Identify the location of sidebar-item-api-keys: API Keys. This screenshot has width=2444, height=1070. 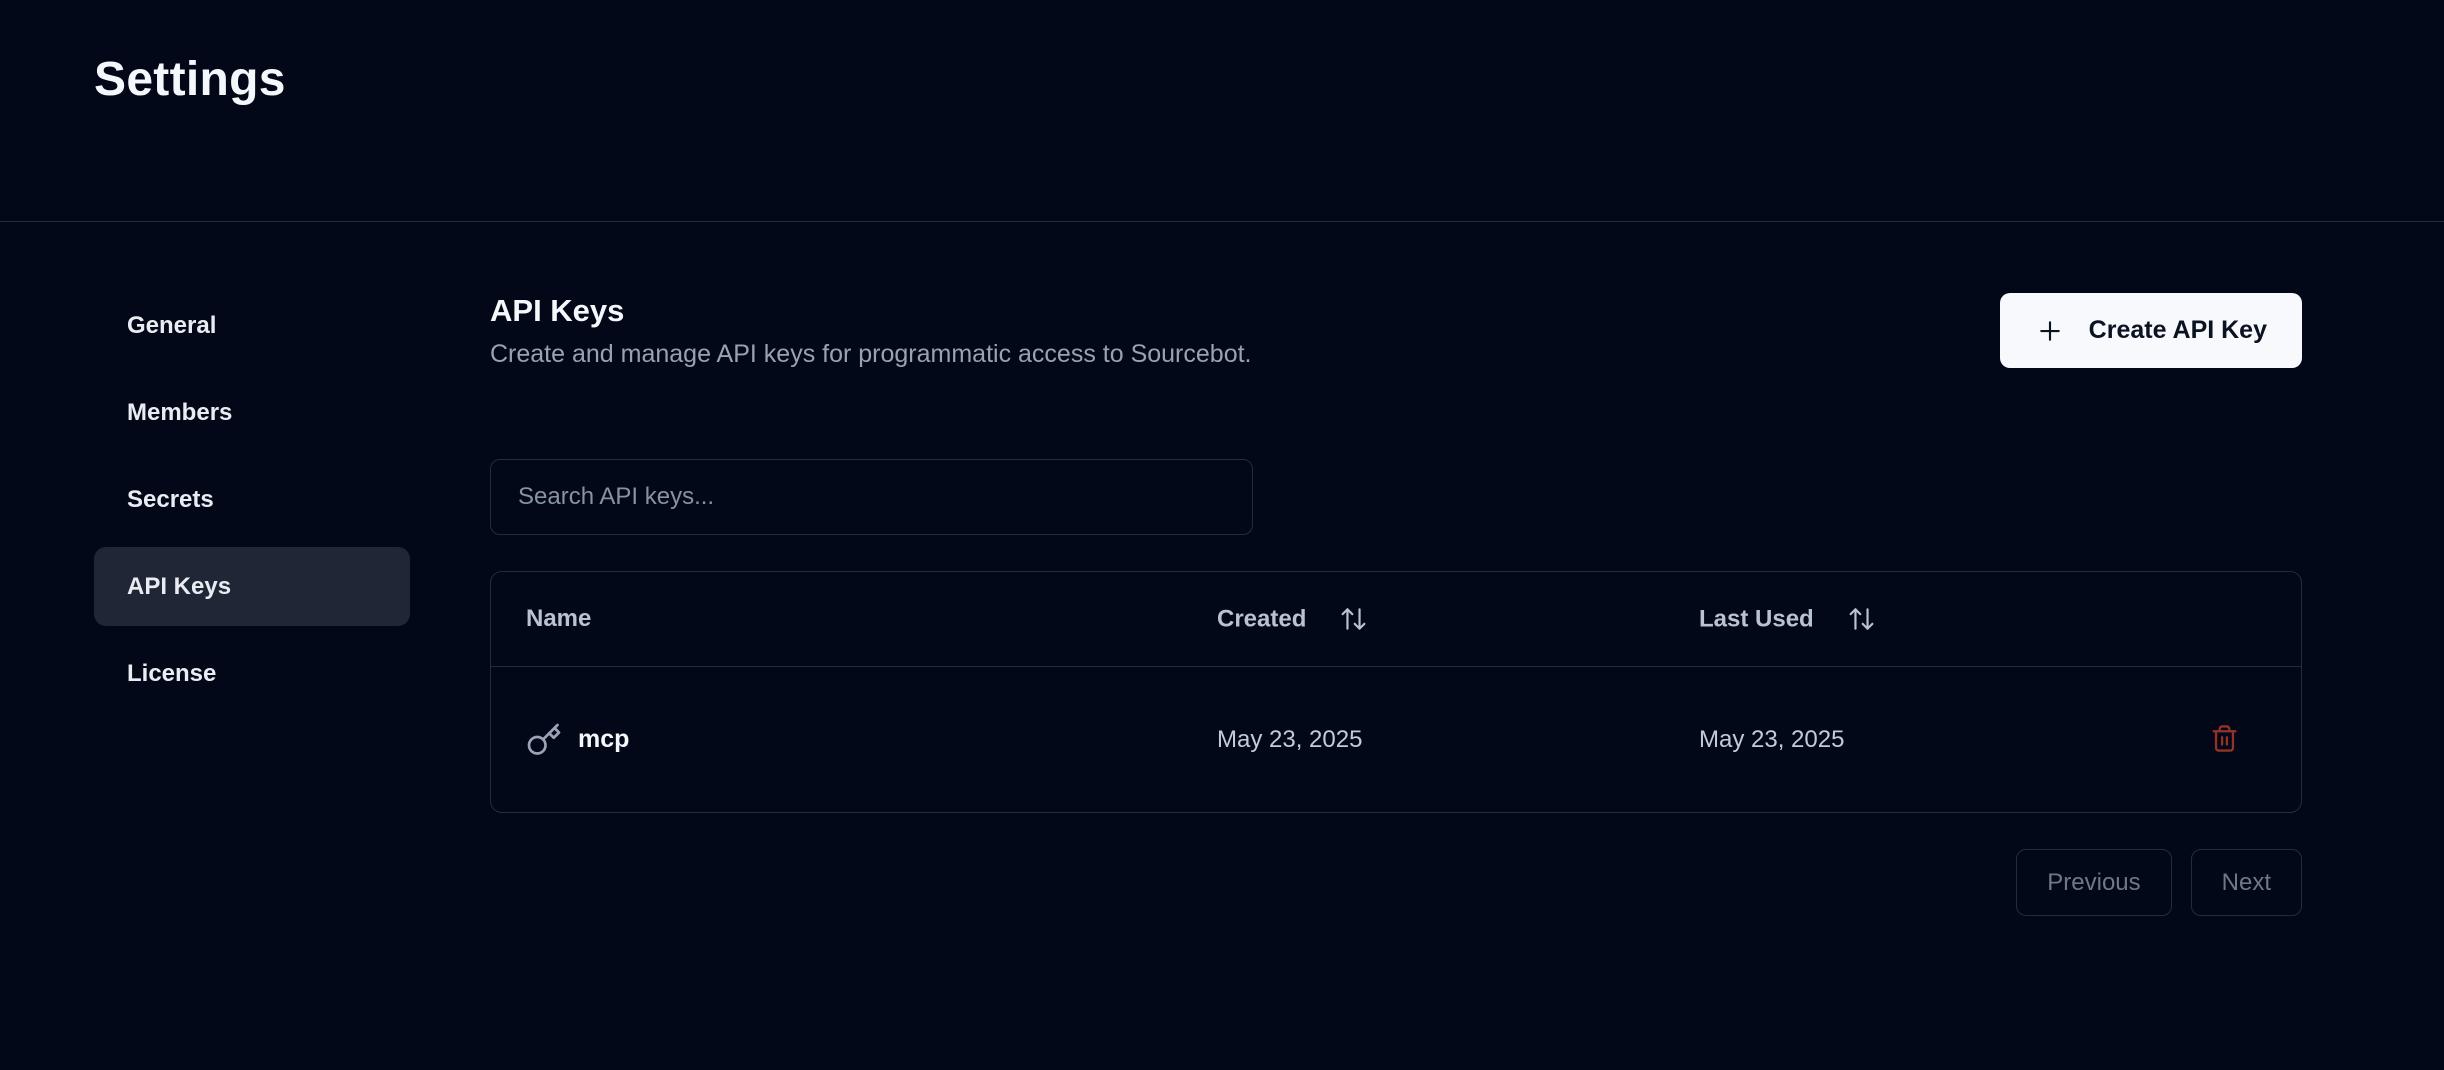
(252, 586).